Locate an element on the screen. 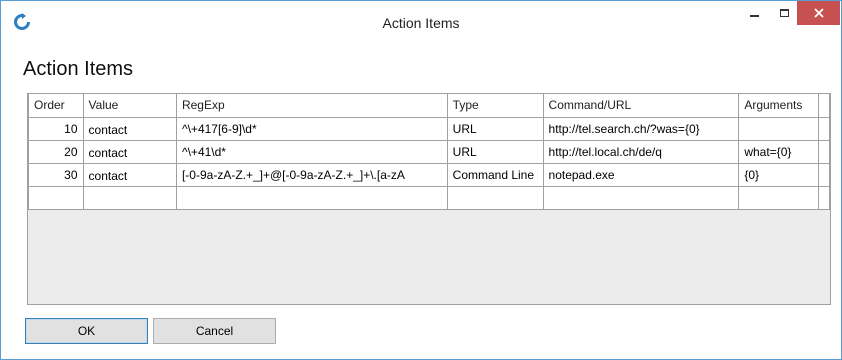 This screenshot has height=360, width=842. cell-command-url: http://tel.local.ch/de/q is located at coordinates (641, 151).